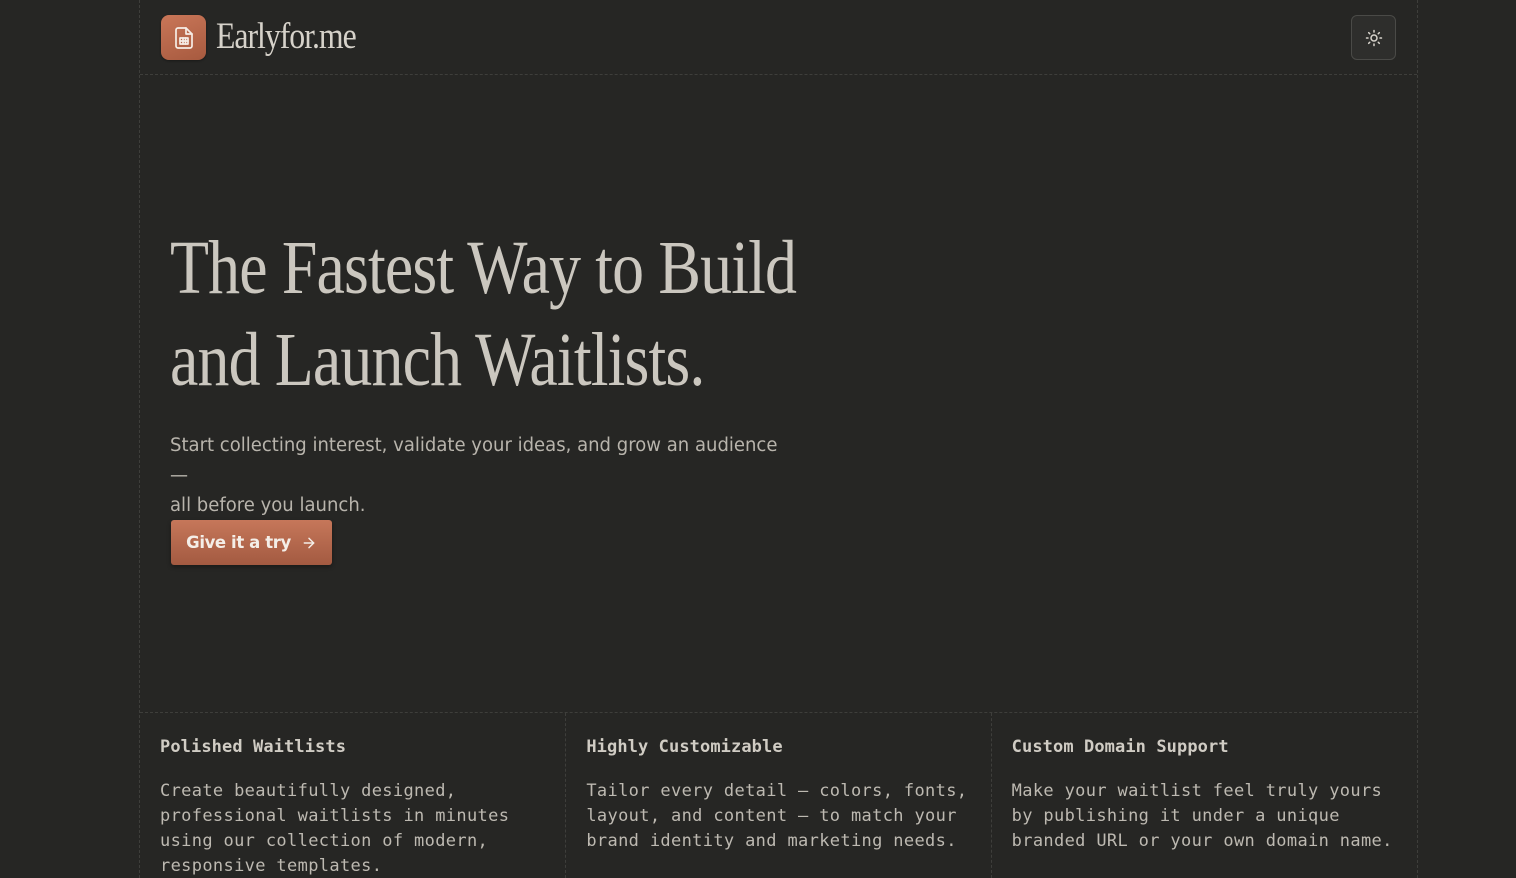 This screenshot has height=878, width=1516. What do you see at coordinates (771, 816) in the screenshot?
I see `feature-line: layout, and content — to match your` at bounding box center [771, 816].